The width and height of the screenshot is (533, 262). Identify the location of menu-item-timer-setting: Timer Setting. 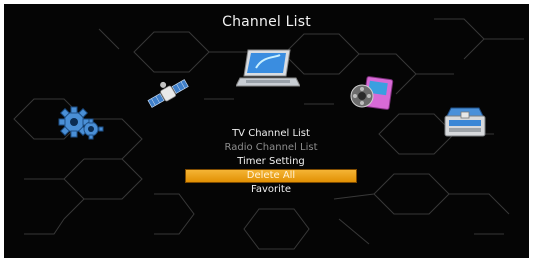
(271, 162).